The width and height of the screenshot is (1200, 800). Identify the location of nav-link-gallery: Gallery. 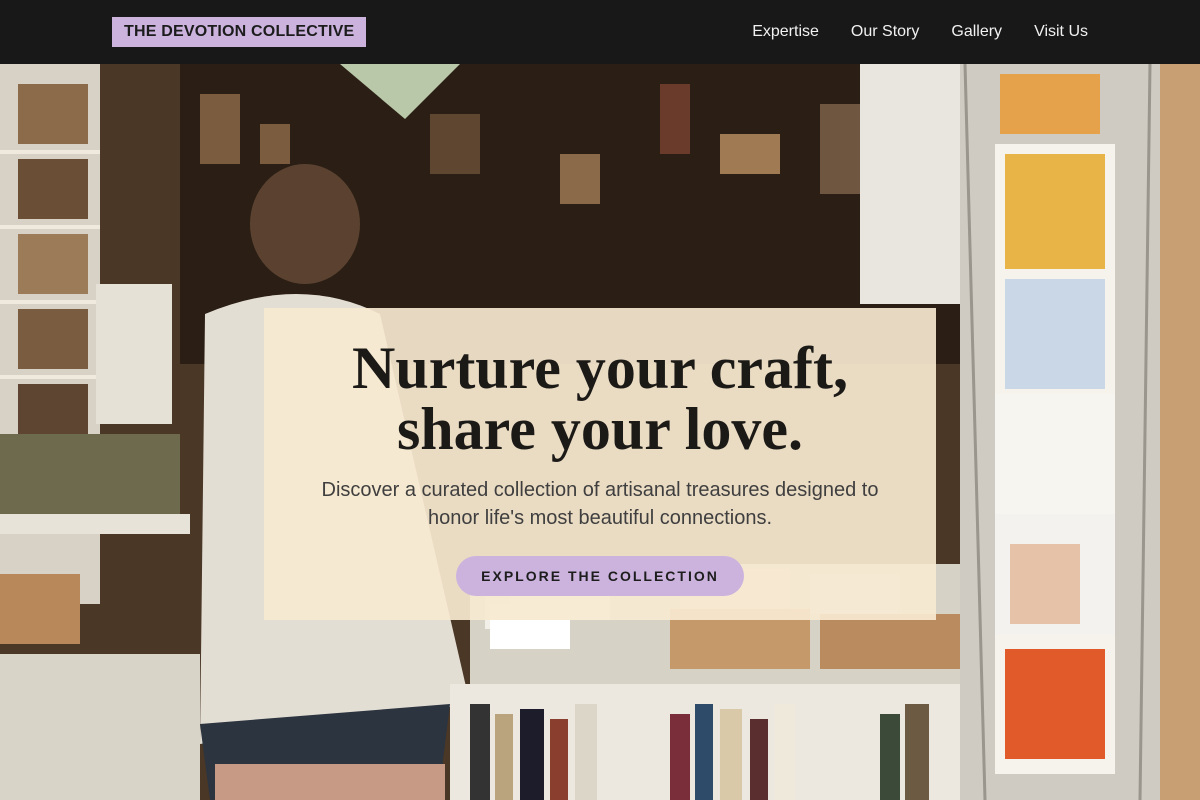
(976, 32).